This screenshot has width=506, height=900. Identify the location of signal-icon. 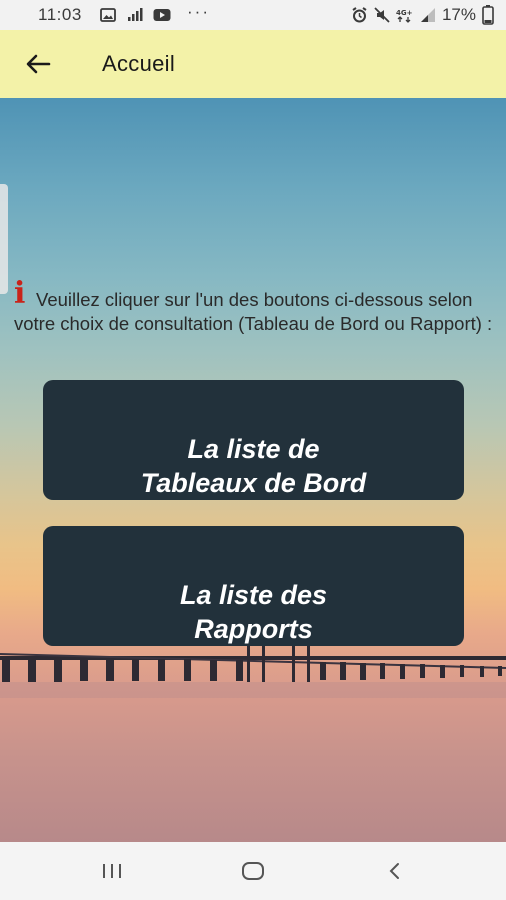
(427, 15).